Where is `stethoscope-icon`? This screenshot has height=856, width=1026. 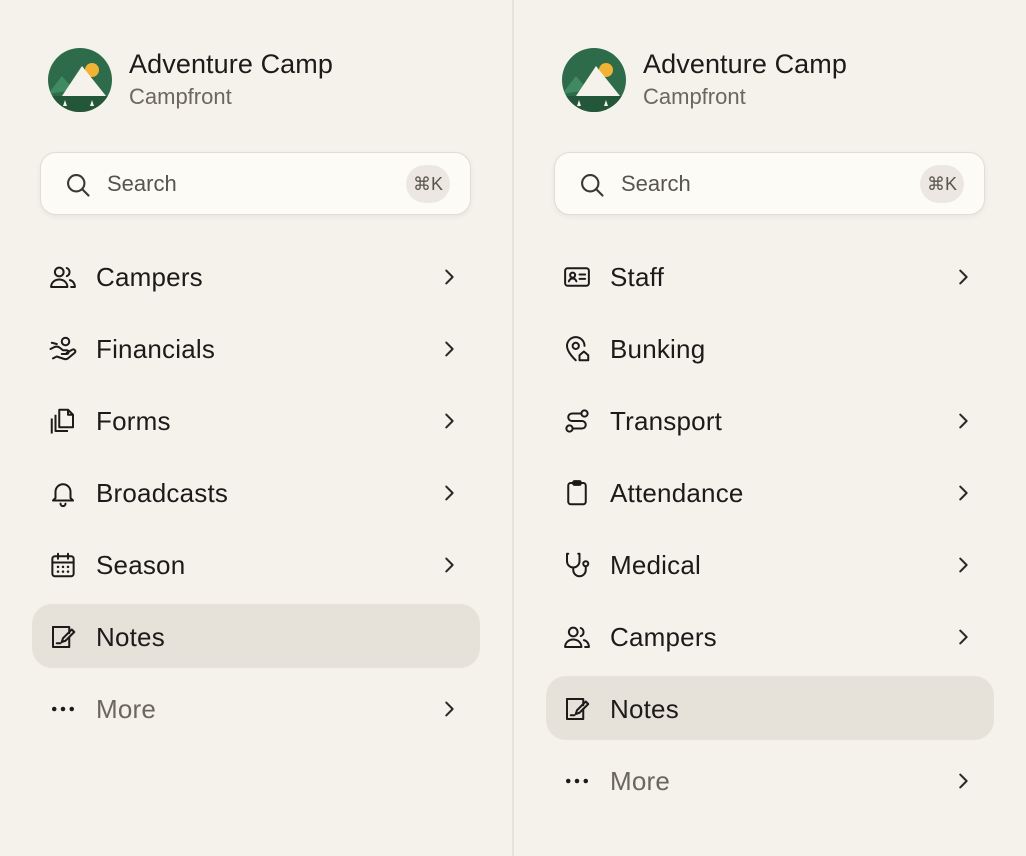
stethoscope-icon is located at coordinates (577, 565).